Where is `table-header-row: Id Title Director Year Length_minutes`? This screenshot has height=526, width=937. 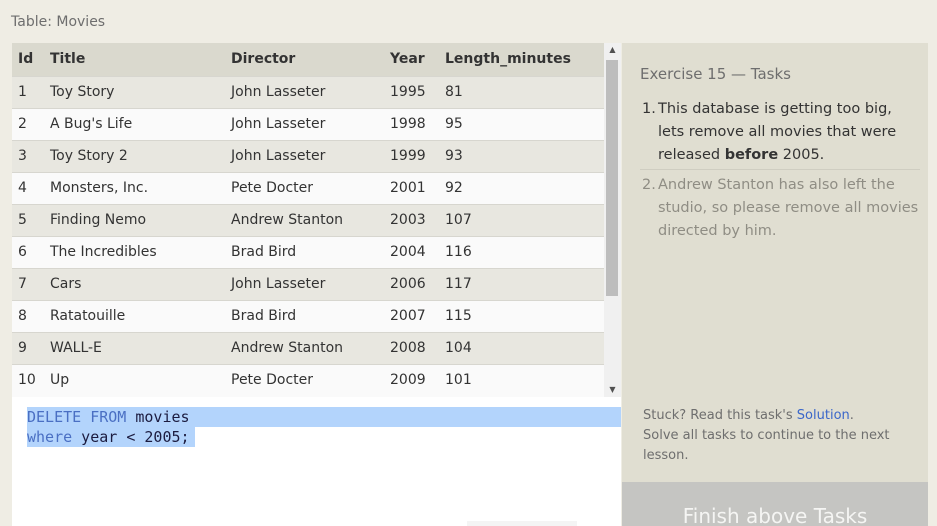 table-header-row: Id Title Director Year Length_minutes is located at coordinates (308, 59).